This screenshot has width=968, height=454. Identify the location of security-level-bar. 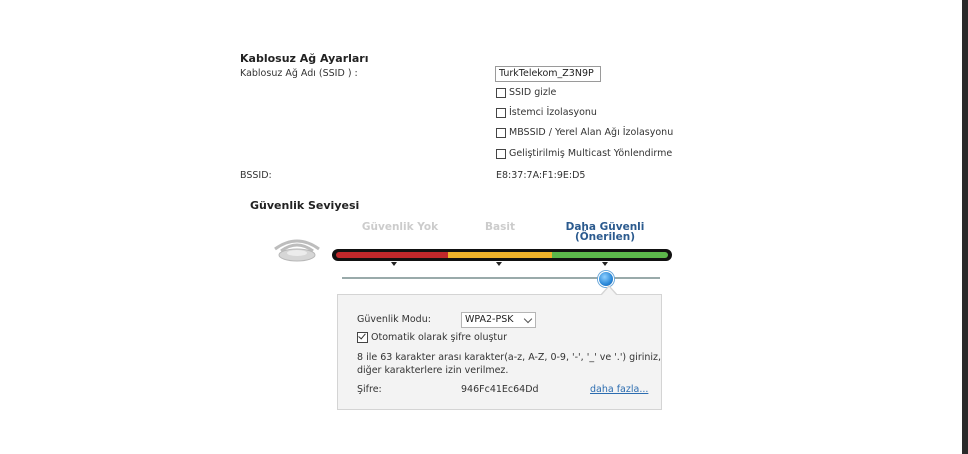
(502, 255).